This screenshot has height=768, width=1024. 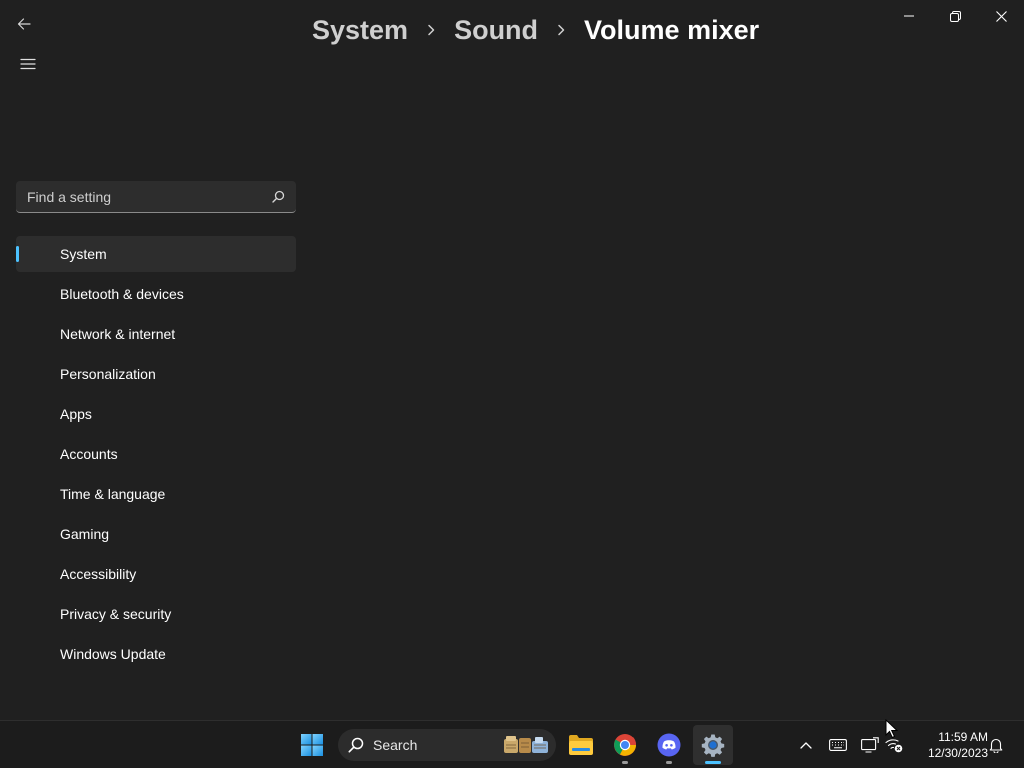 I want to click on settings-search, so click(x=156, y=197).